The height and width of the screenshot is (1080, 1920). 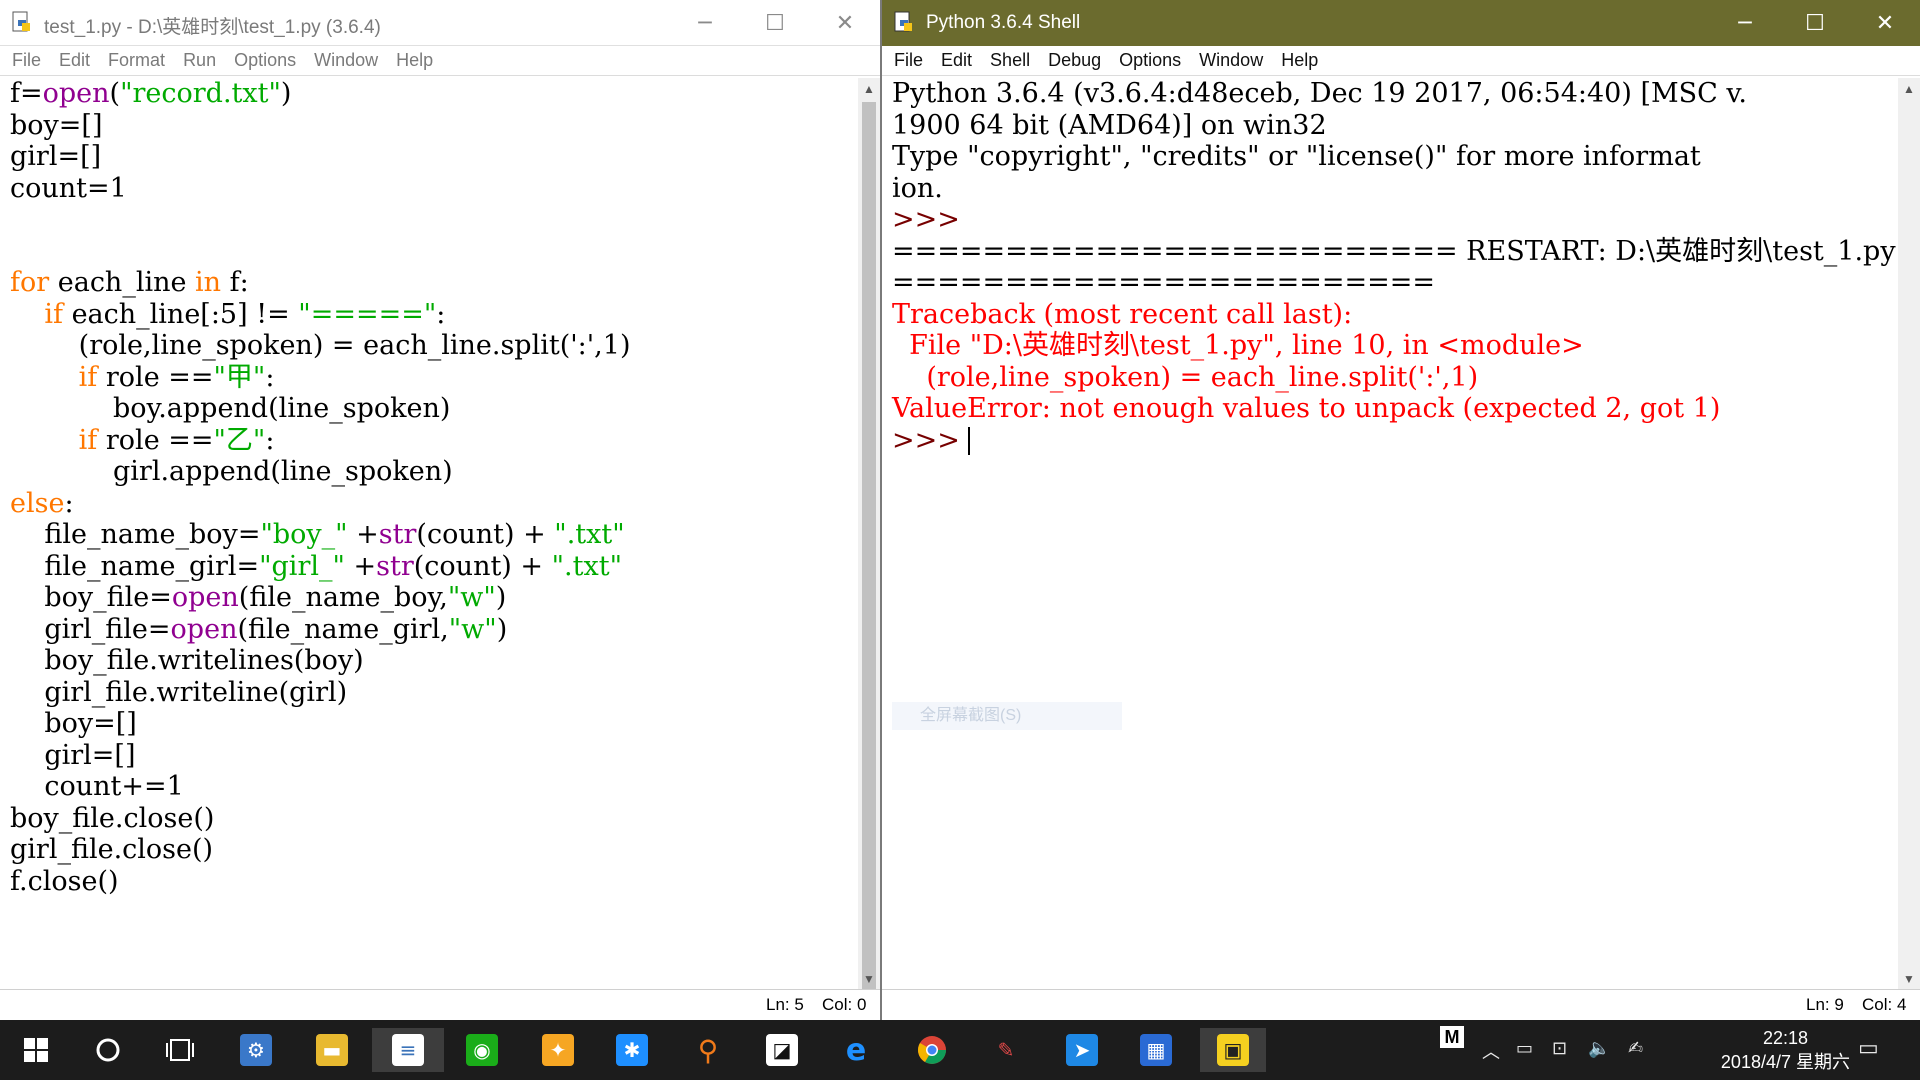 What do you see at coordinates (1007, 716) in the screenshot?
I see `screenshot-tooltip-ghost: 全屏幕截图(S)` at bounding box center [1007, 716].